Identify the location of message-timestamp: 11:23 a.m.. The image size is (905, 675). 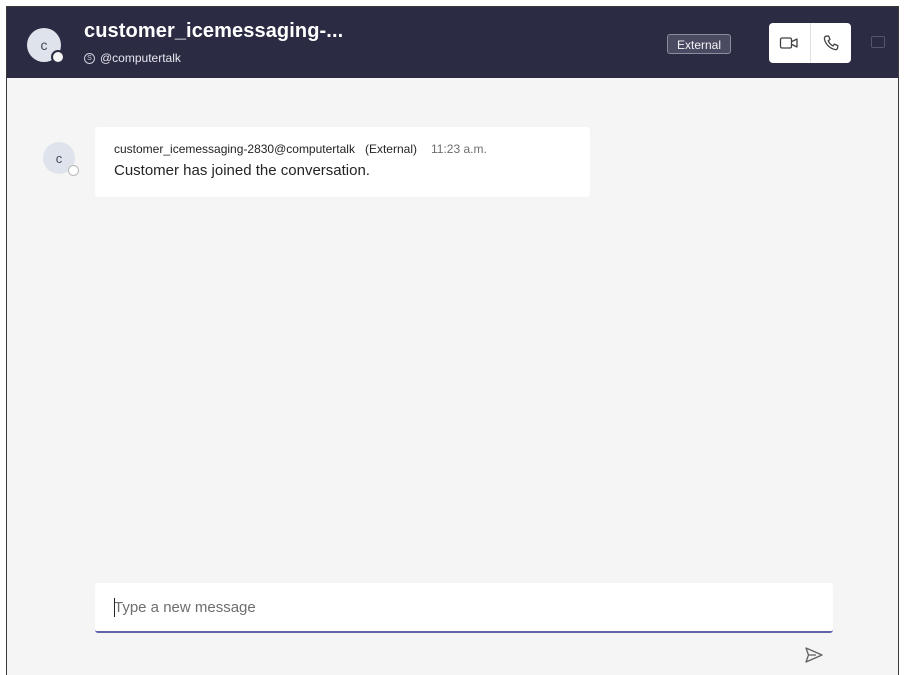
(458, 149).